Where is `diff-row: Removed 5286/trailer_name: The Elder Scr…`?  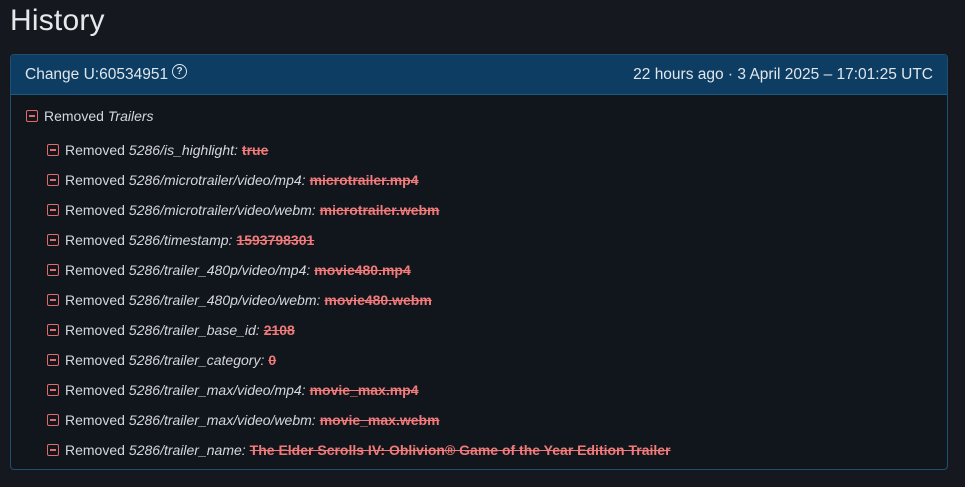 diff-row: Removed 5286/trailer_name: The Elder Scr… is located at coordinates (479, 450).